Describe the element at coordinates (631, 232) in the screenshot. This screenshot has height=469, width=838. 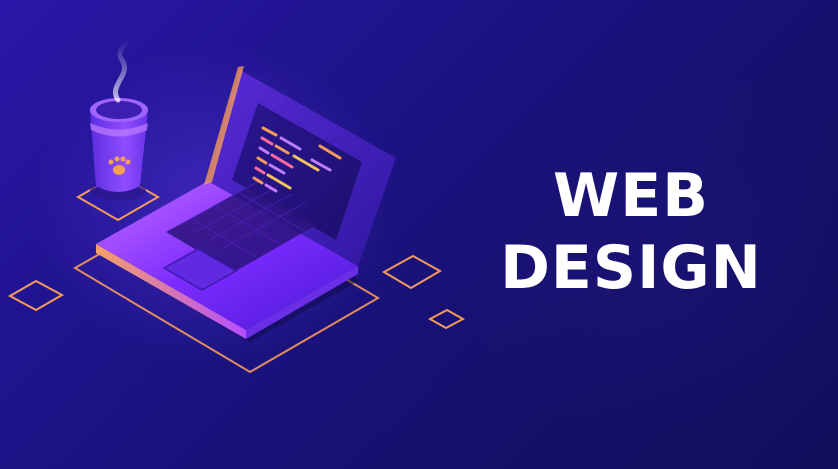
I see `page-title: WEB DESIGN` at that location.